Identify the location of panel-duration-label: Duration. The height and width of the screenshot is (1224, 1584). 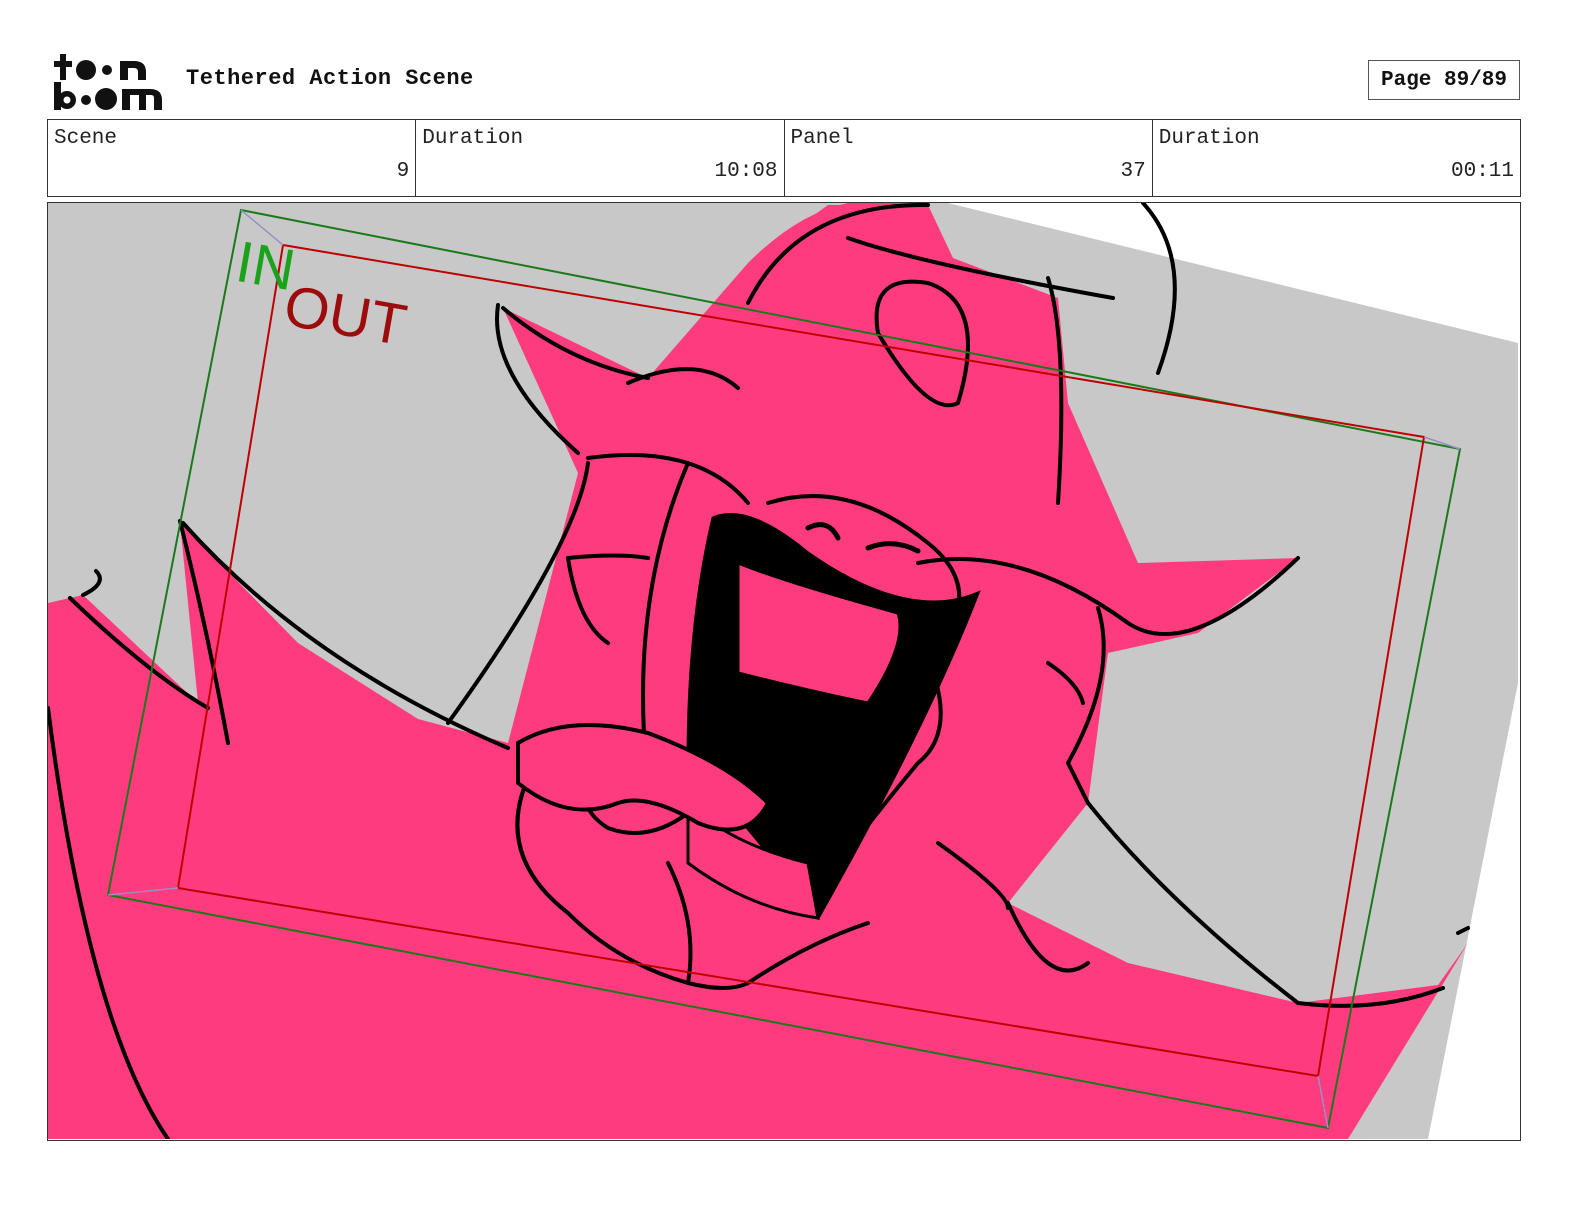
(1209, 138).